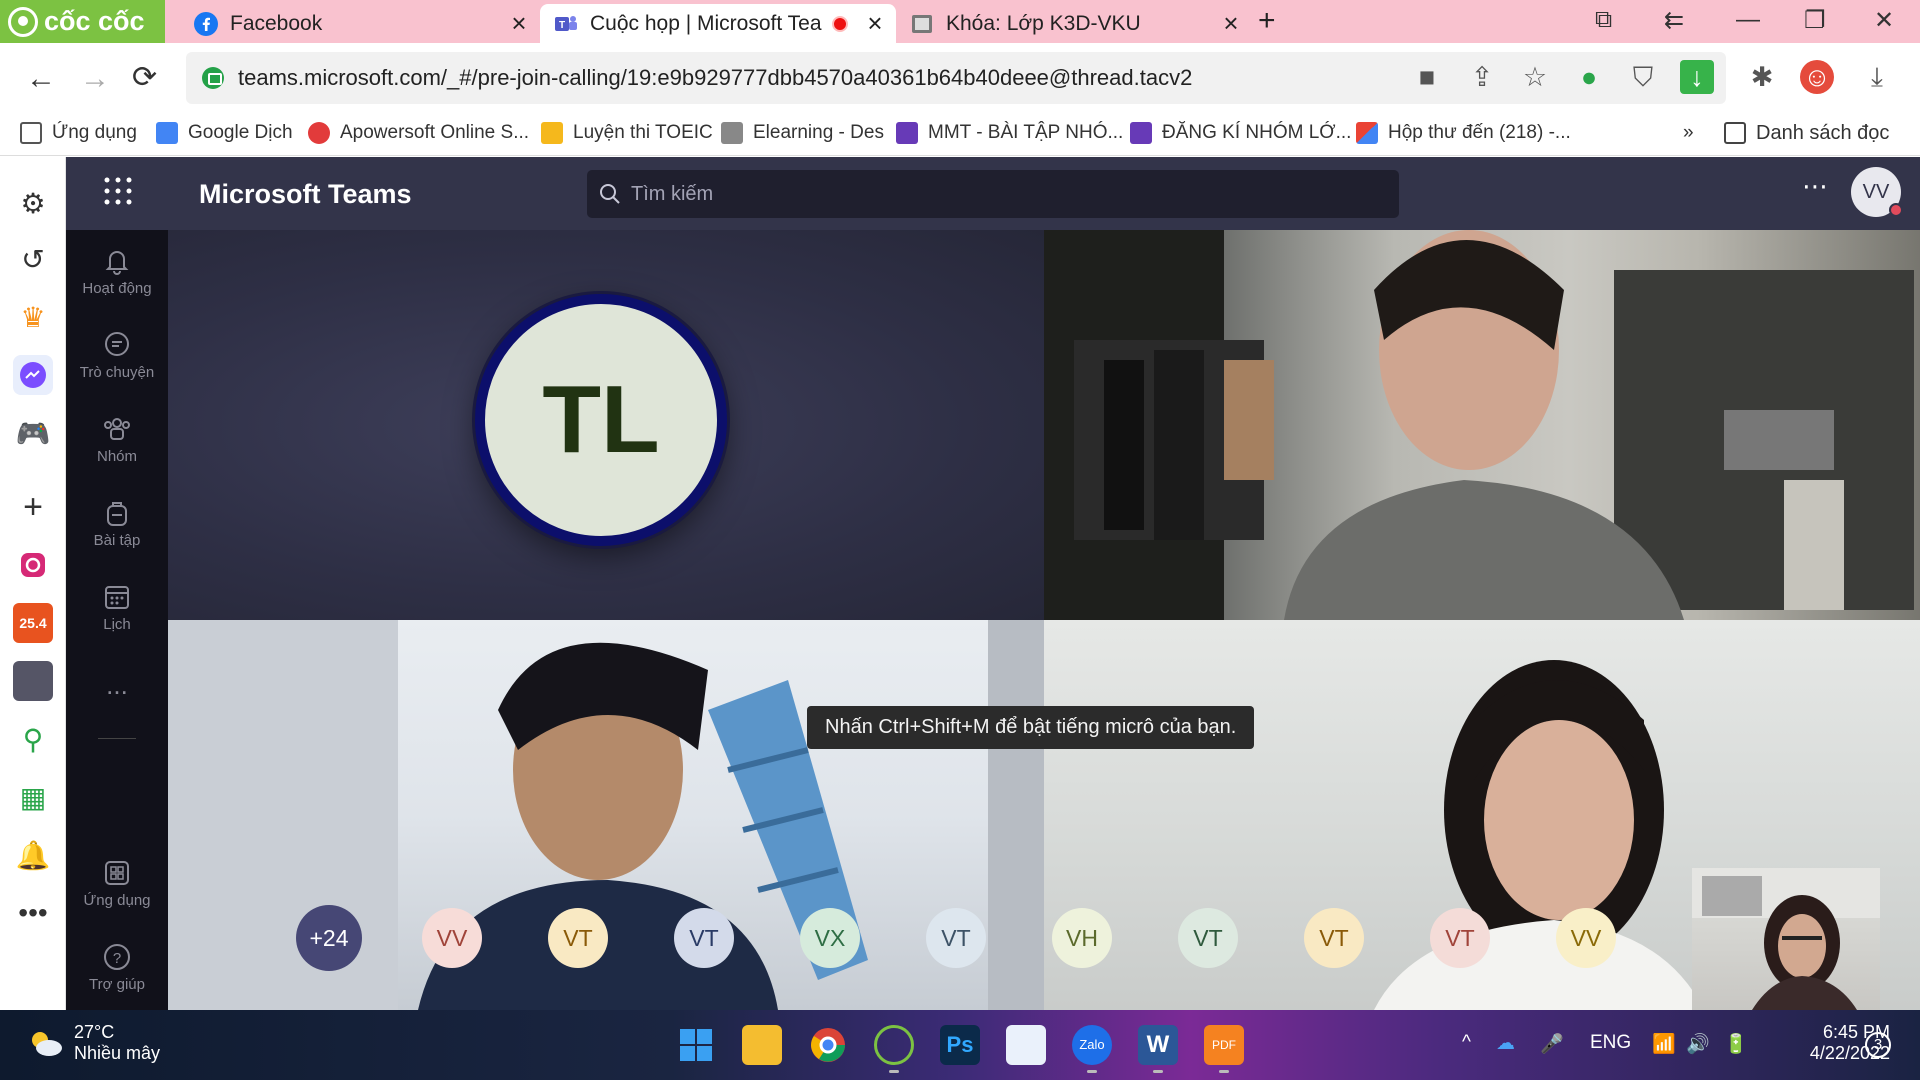 The height and width of the screenshot is (1080, 1920). What do you see at coordinates (601, 419) in the screenshot?
I see `speaker-initials: TL` at bounding box center [601, 419].